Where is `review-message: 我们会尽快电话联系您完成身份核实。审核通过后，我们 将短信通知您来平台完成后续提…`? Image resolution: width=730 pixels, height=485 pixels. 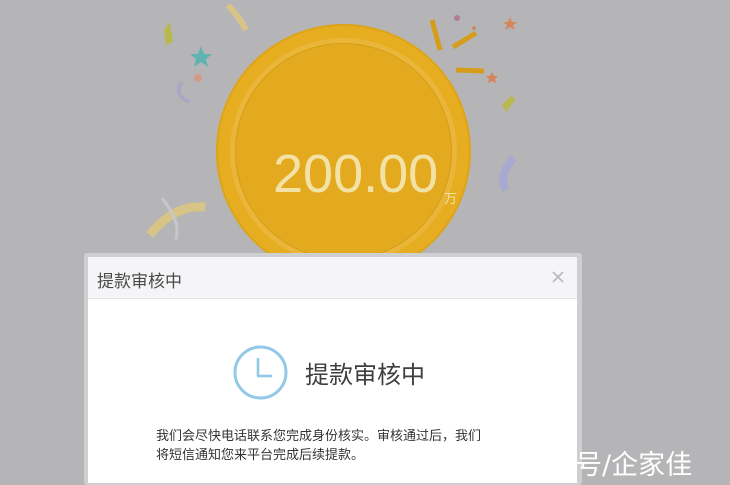 review-message: 我们会尽快电话联系您完成身份核实。审核通过后，我们 将短信通知您来平台完成后续提… is located at coordinates (341, 446).